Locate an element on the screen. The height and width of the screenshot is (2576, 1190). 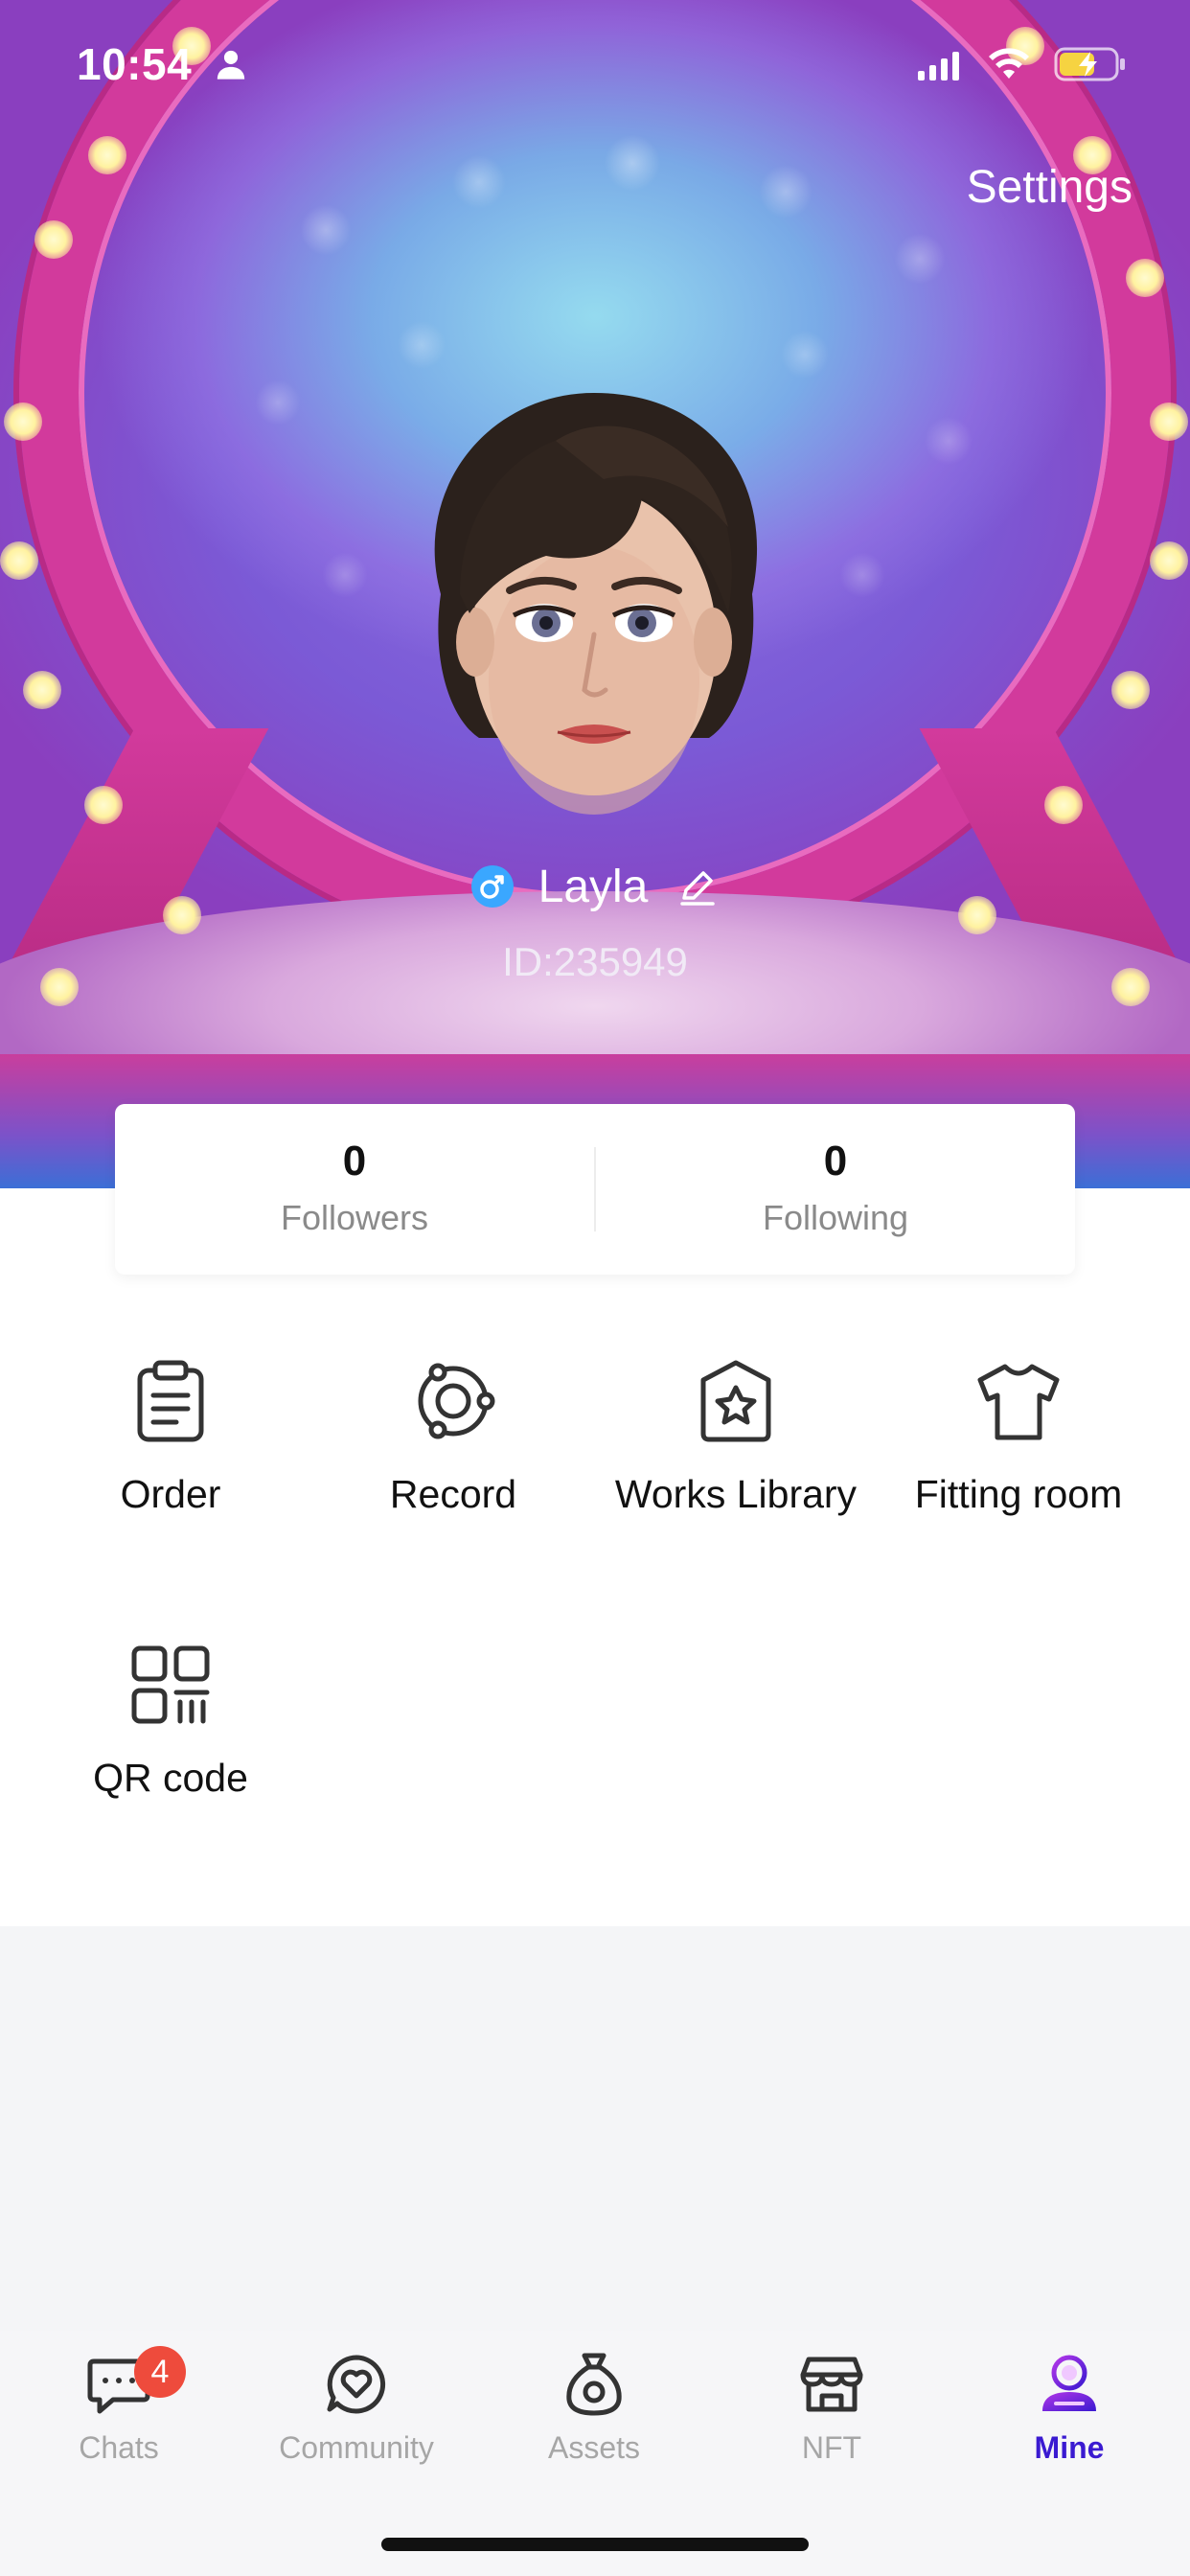
settings-button: Settings is located at coordinates (1050, 187).